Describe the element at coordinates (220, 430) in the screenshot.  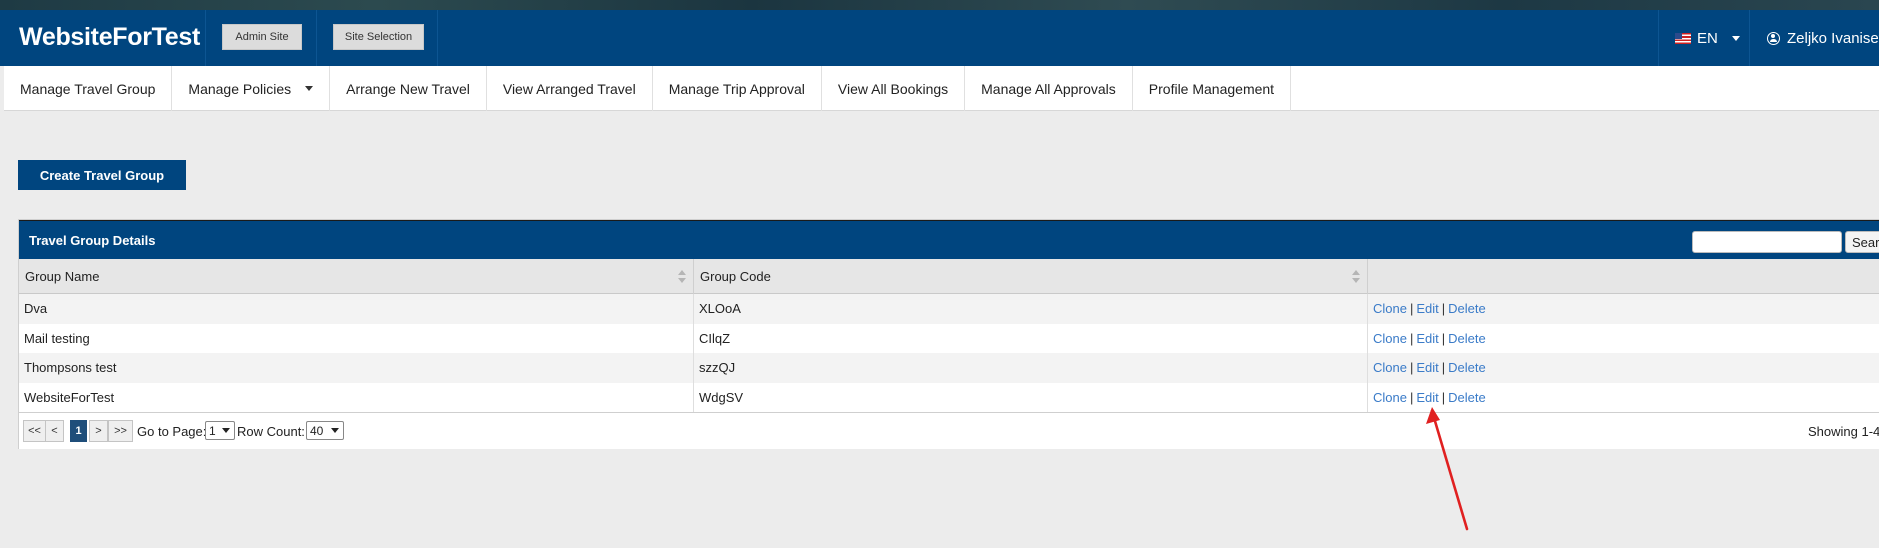
I see `goto-page-select: 1` at that location.